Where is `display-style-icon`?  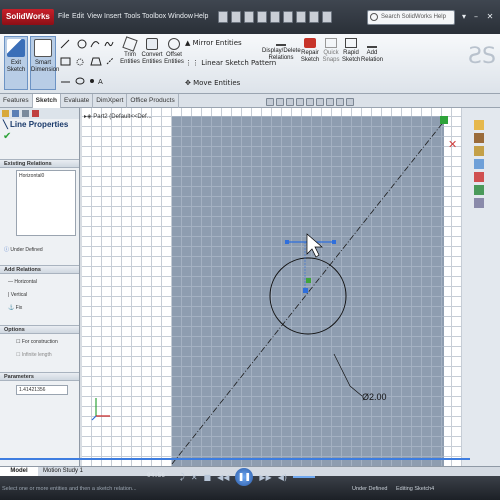 display-style-icon is located at coordinates (320, 102).